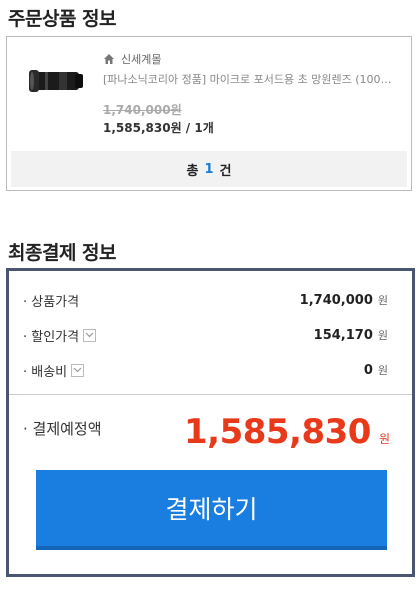  I want to click on product-price-row: · 상품가격 1,740,000 원, so click(205, 300).